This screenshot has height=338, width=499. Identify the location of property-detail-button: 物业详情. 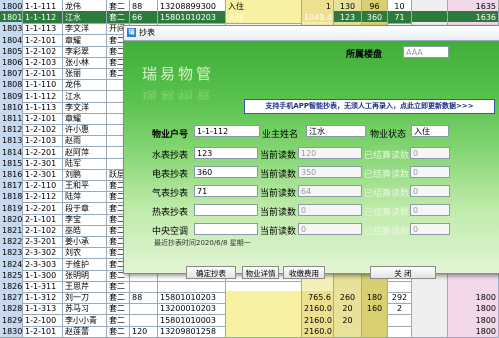
(260, 272).